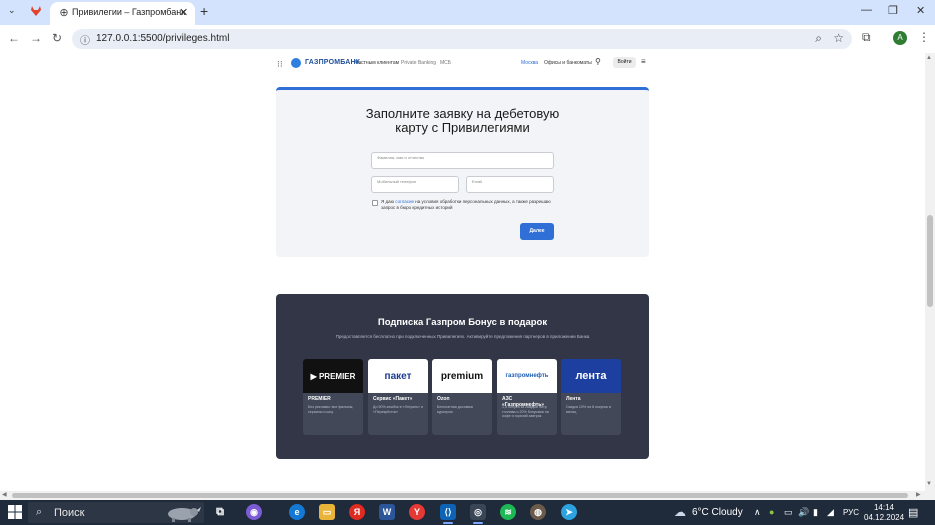 This screenshot has width=935, height=525. What do you see at coordinates (332, 62) in the screenshot?
I see `site-logo: ГАЗПРОМБАНК` at bounding box center [332, 62].